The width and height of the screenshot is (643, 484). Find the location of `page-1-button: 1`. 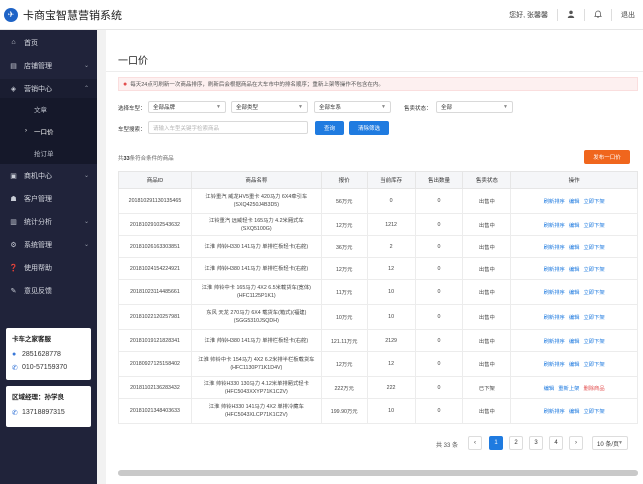

page-1-button: 1 is located at coordinates (496, 443).